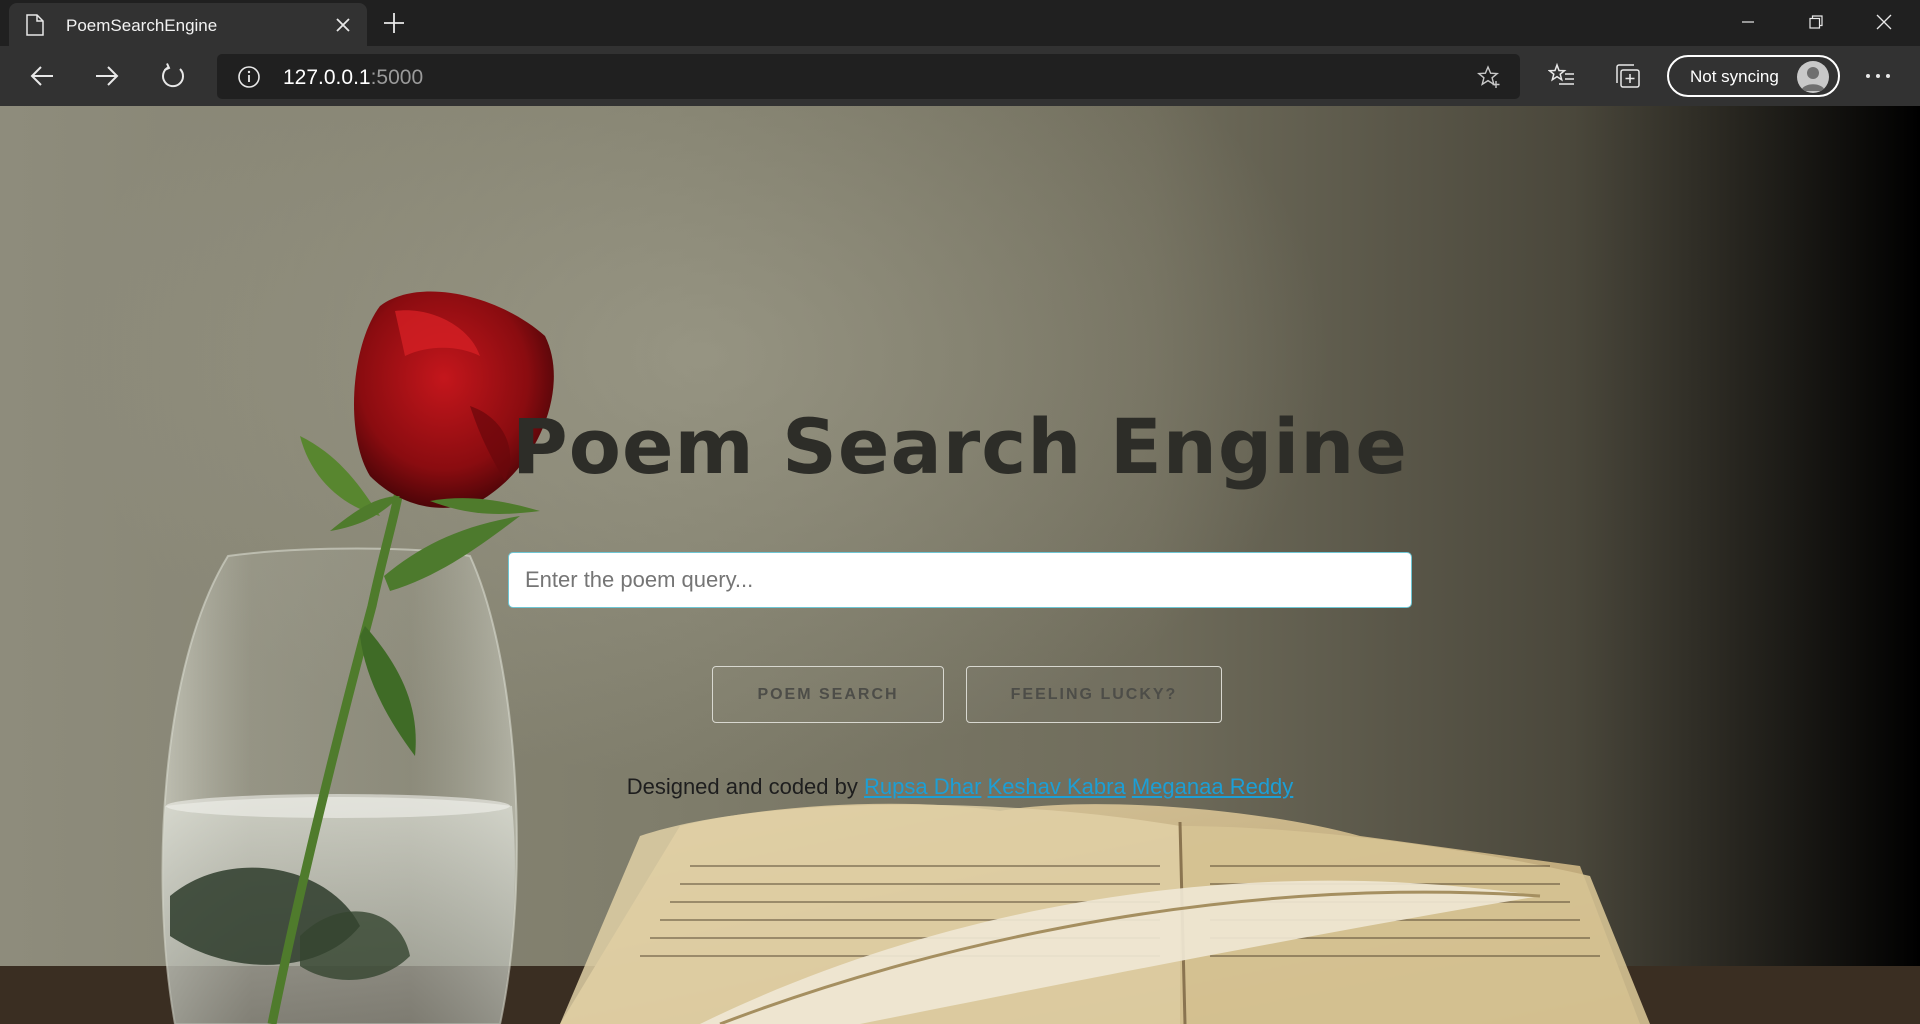  I want to click on refresh-icon, so click(173, 75).